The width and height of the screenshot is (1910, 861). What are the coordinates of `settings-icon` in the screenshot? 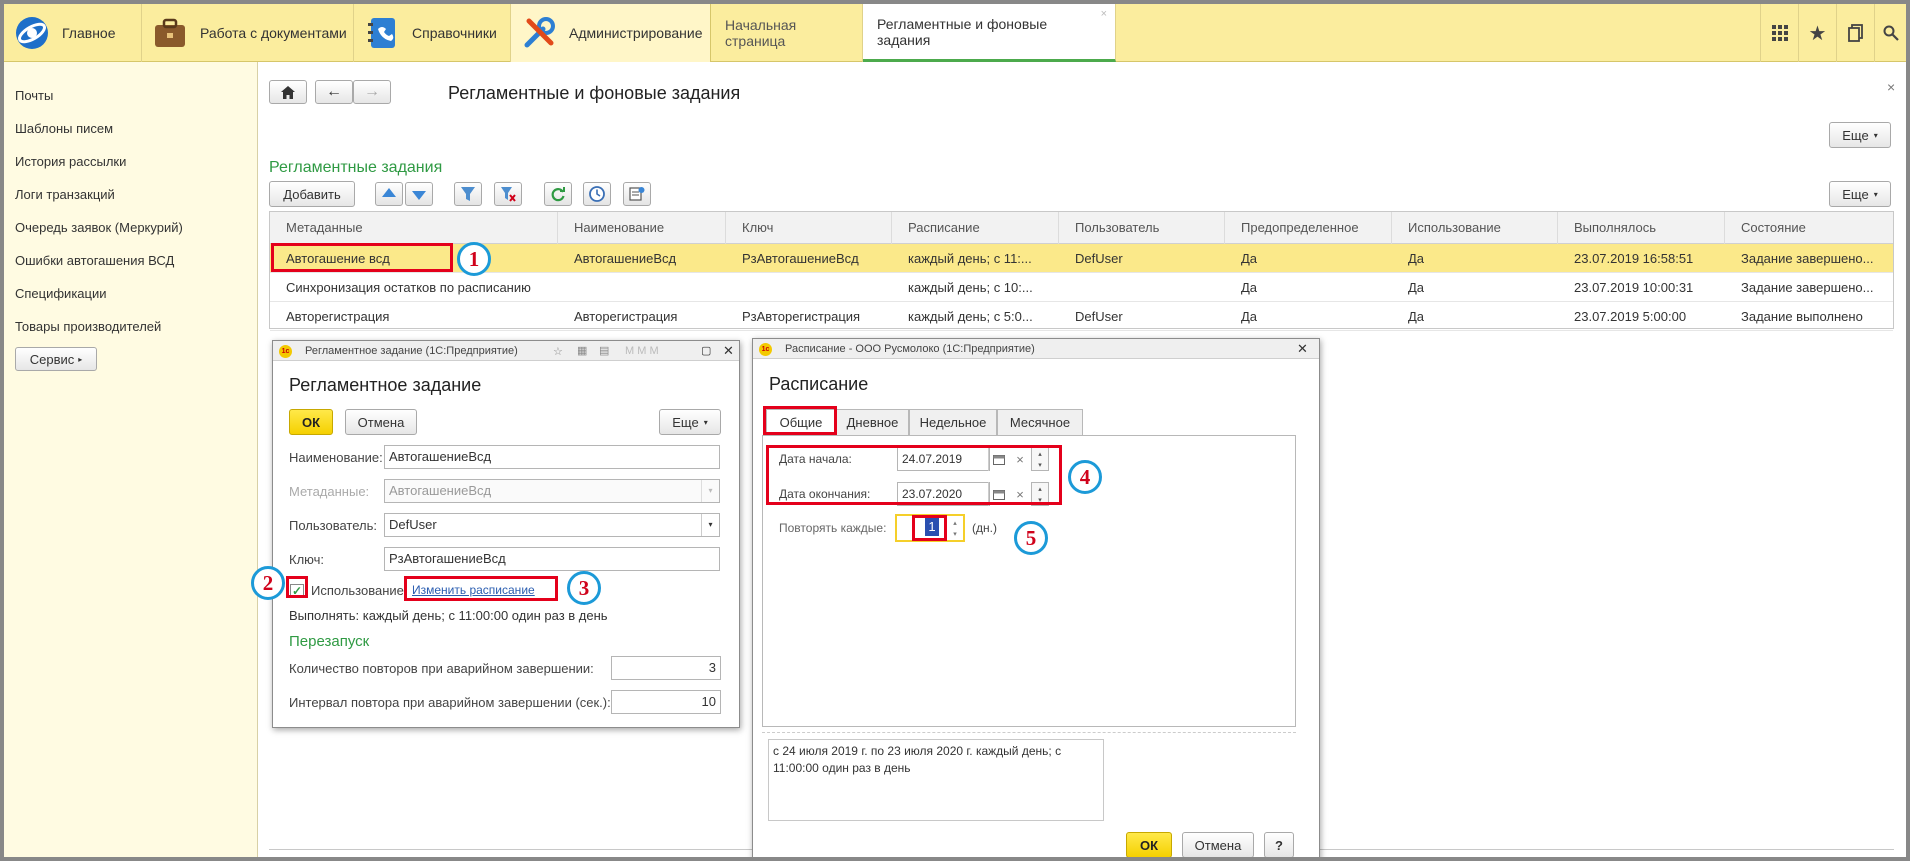 It's located at (637, 194).